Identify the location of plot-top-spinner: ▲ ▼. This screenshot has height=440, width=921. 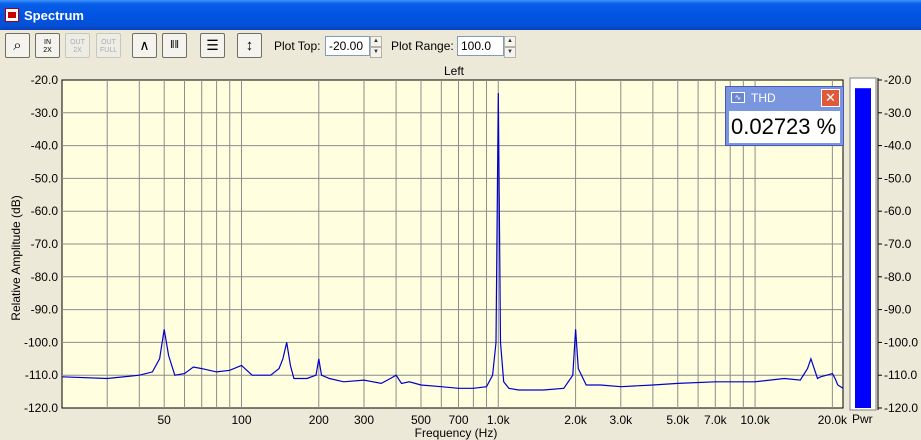
(354, 47).